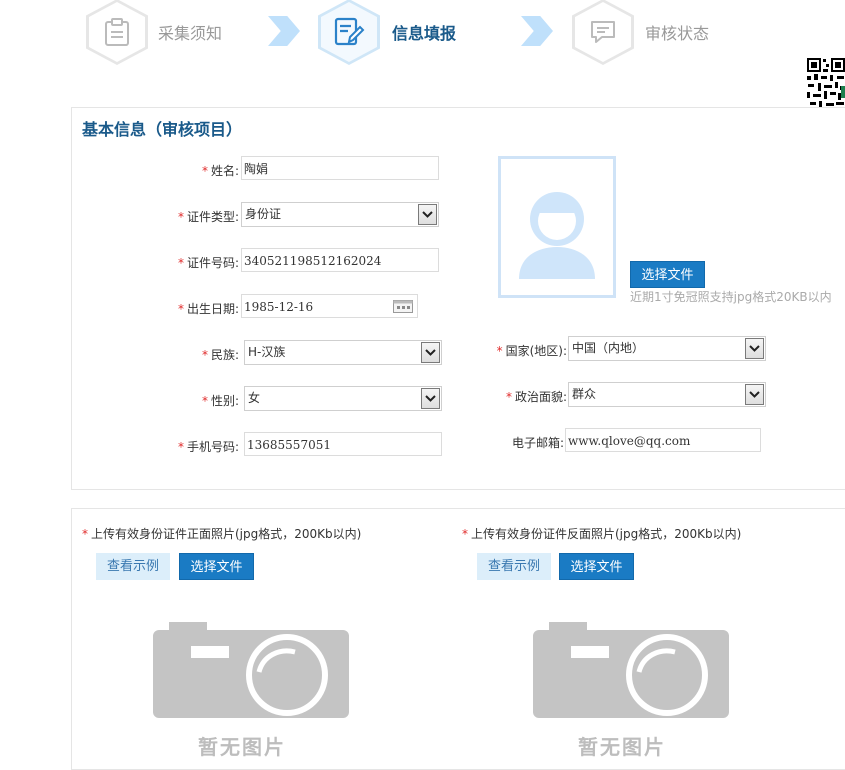 This screenshot has height=770, width=845. Describe the element at coordinates (162, 129) in the screenshot. I see `section-title: 基本信息（审核项目）` at that location.